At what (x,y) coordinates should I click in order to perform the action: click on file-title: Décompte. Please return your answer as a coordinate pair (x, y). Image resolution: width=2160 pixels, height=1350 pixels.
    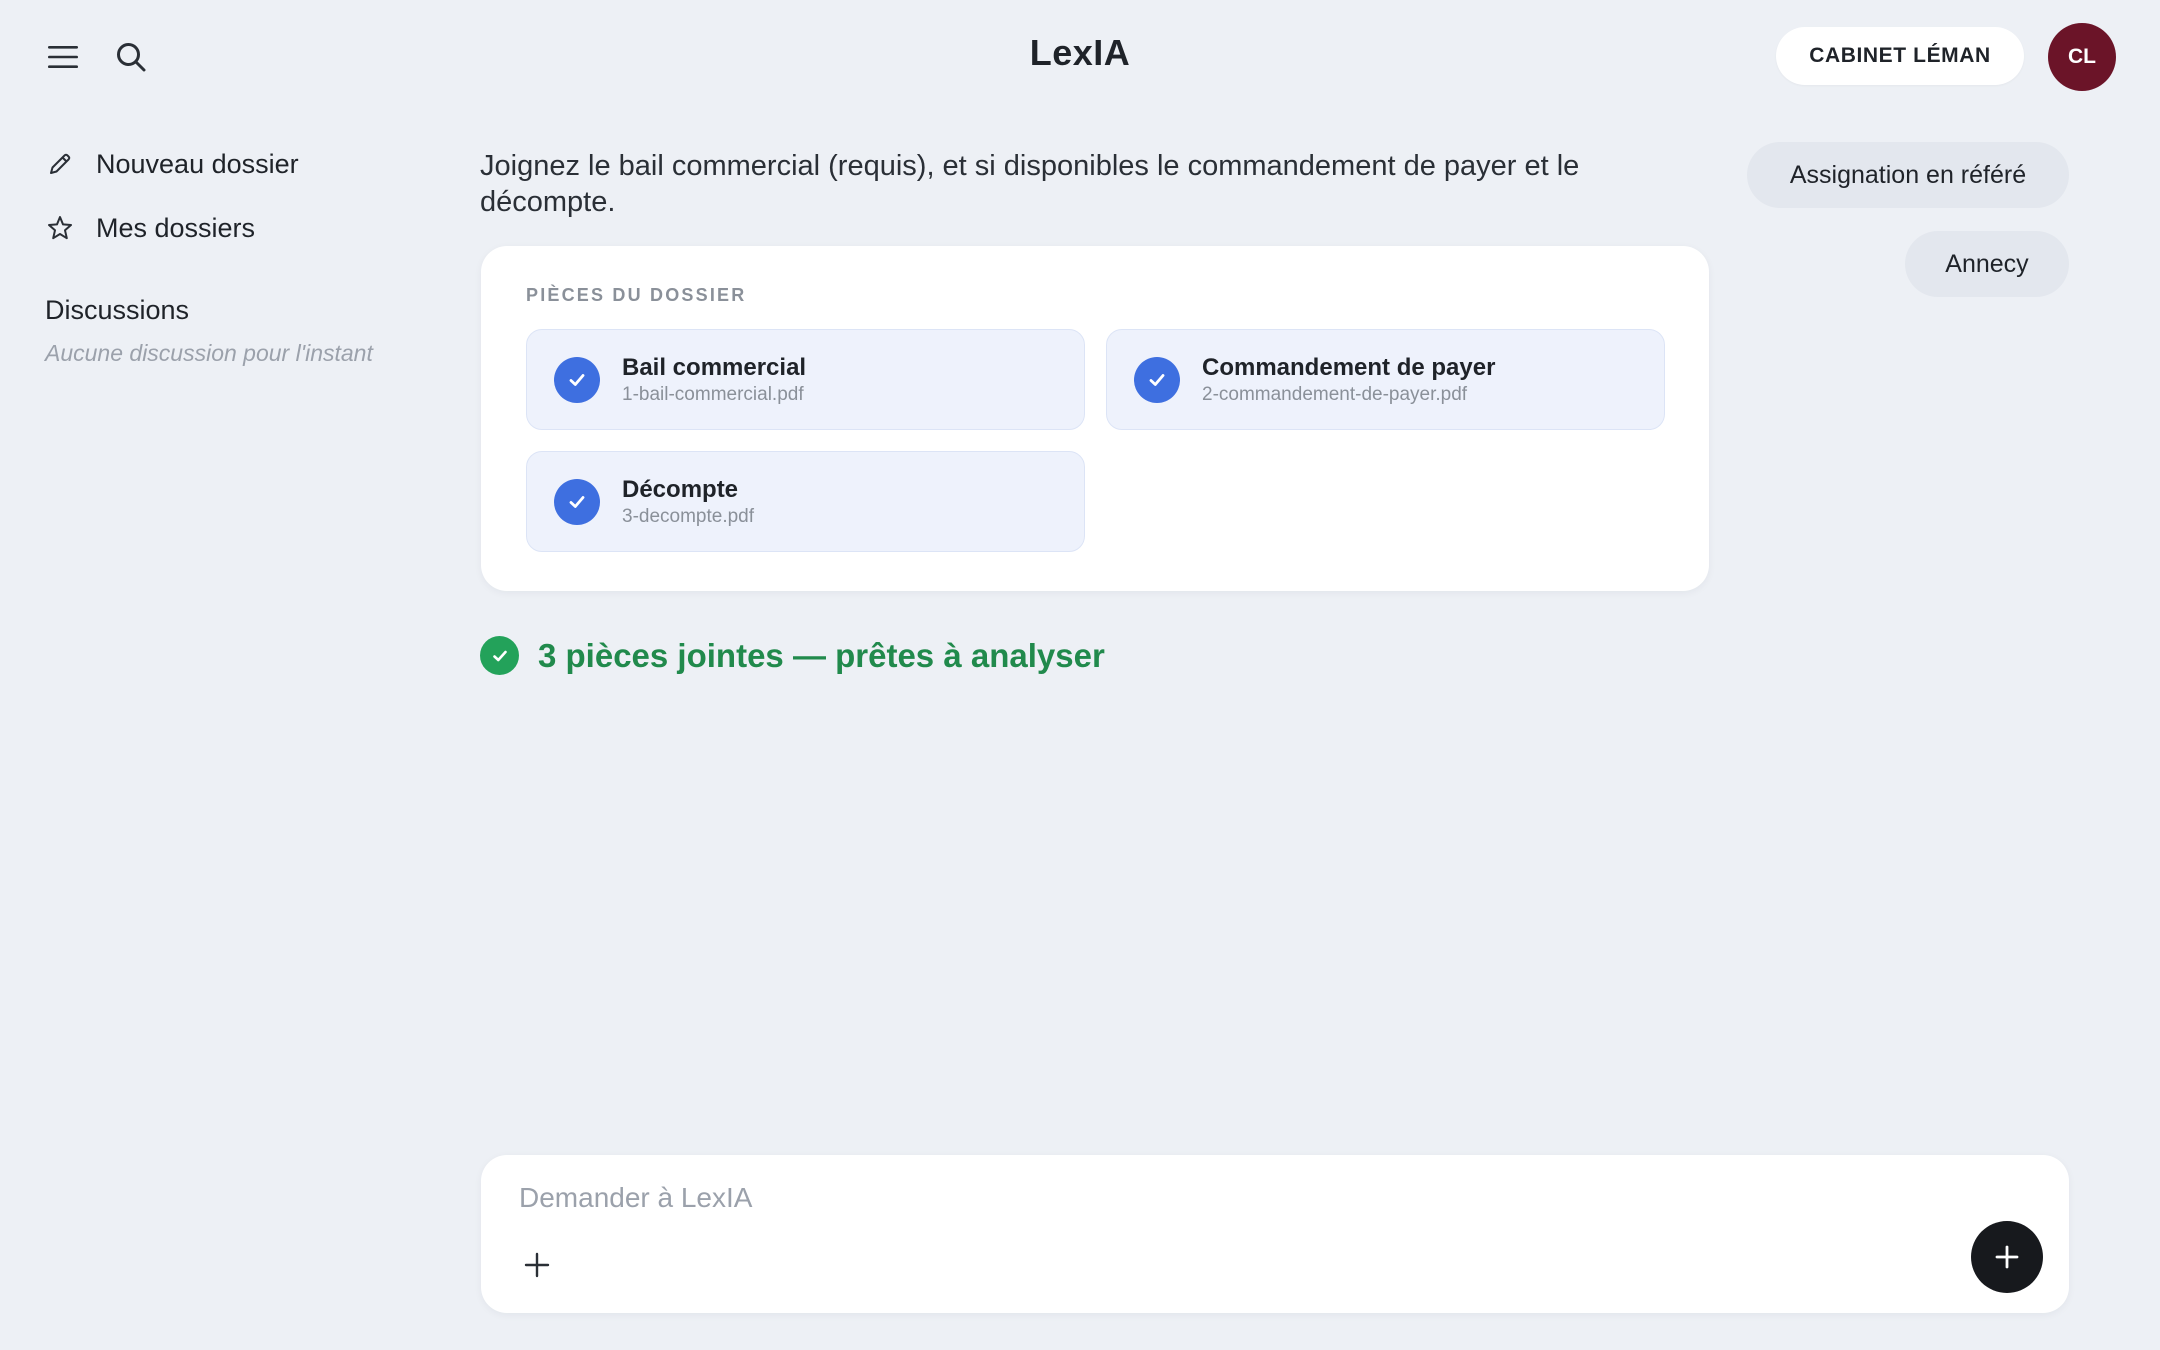
    Looking at the image, I should click on (680, 489).